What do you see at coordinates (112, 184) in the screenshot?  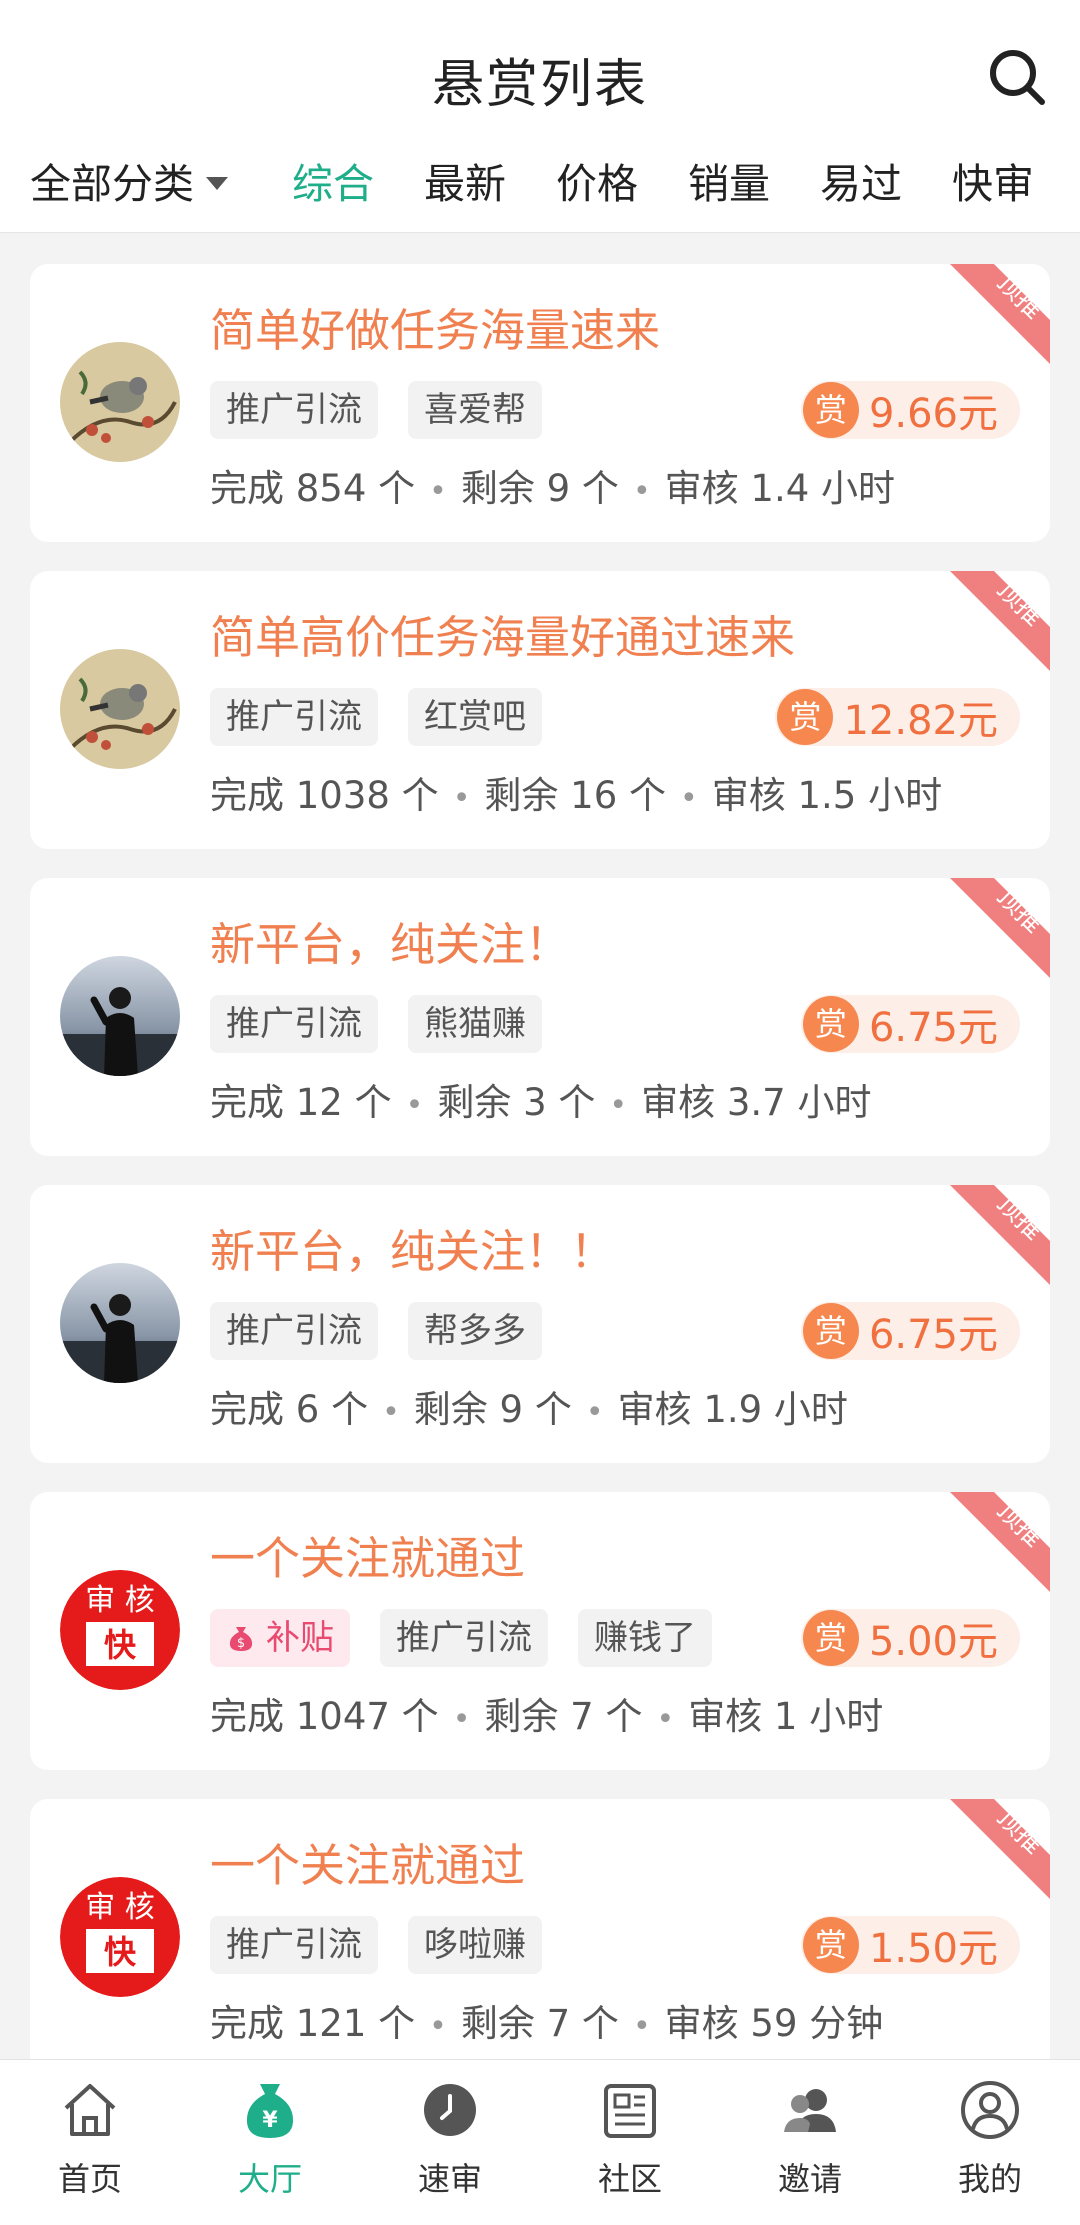 I see `category-filter-label: 全部分类` at bounding box center [112, 184].